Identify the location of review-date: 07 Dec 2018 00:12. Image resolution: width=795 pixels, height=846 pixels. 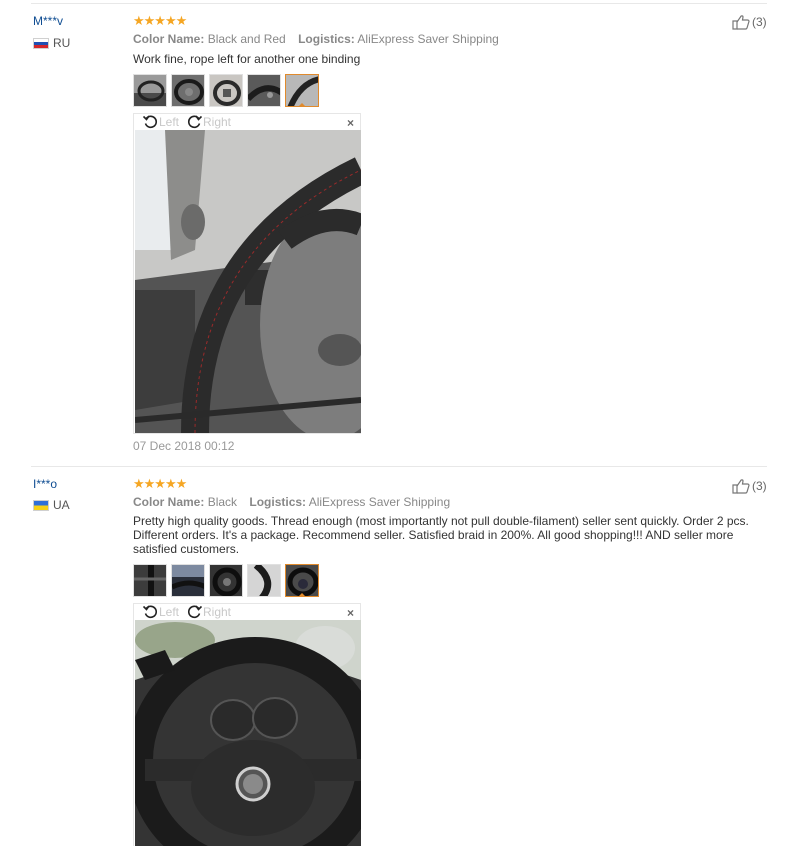
(184, 446).